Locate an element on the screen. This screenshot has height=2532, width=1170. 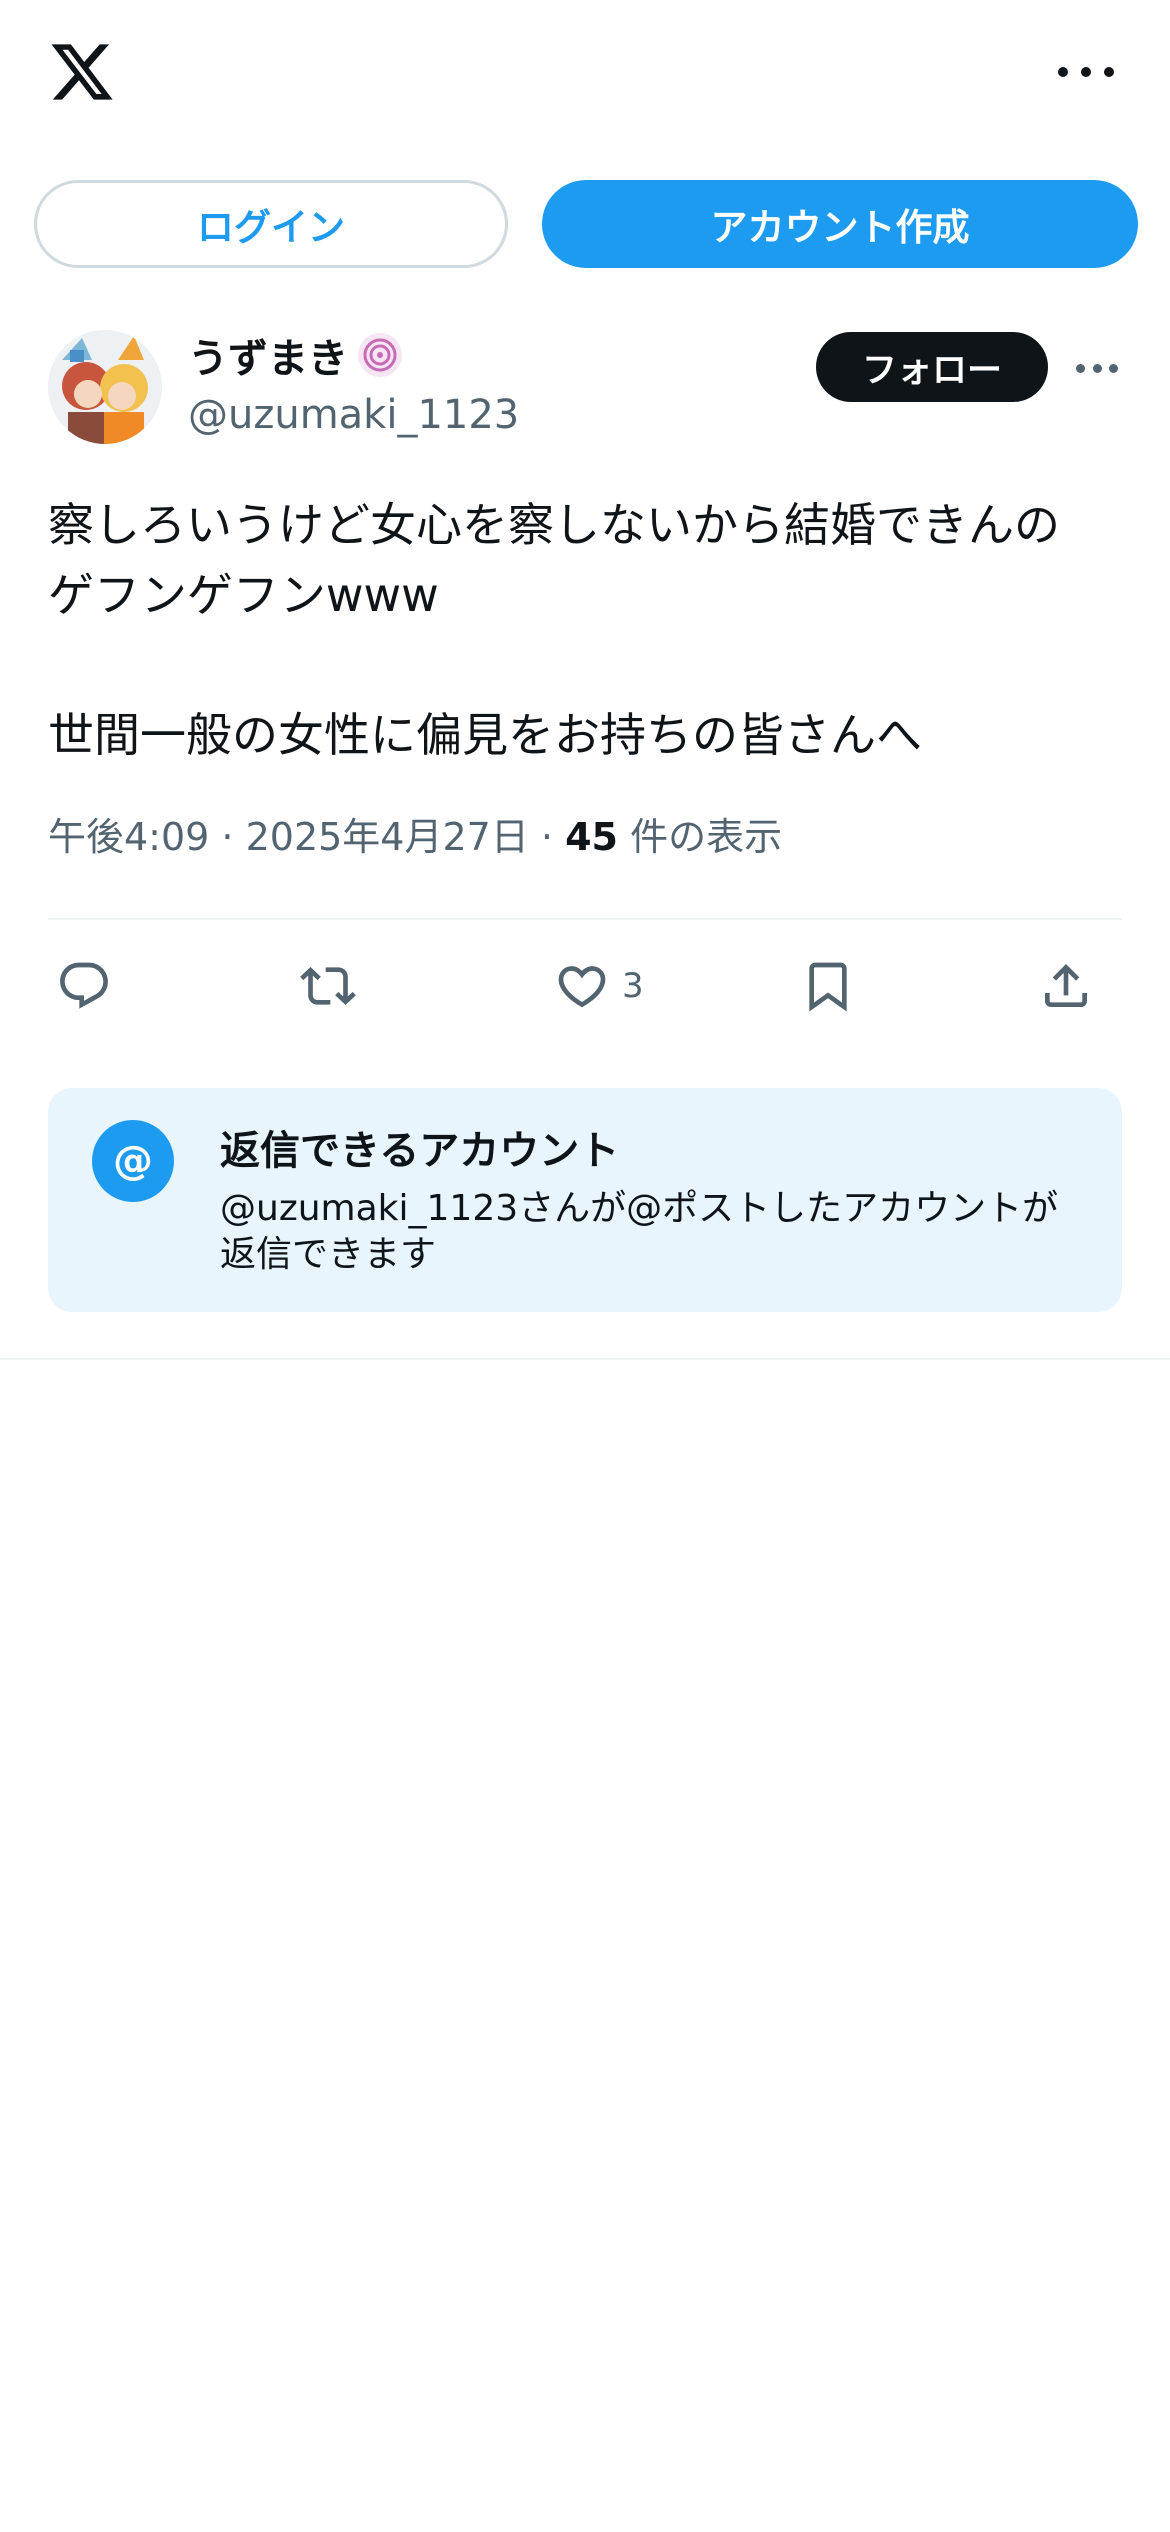
author-display-name: うずまき is located at coordinates (296, 355).